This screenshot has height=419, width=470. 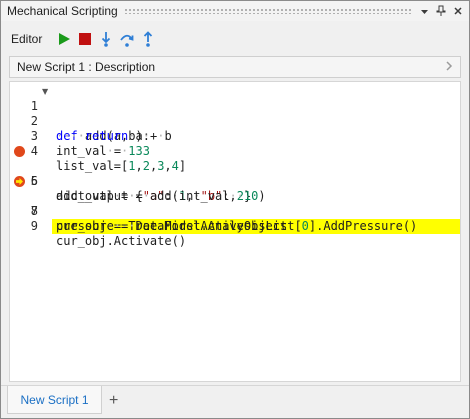 I want to click on step-into-icon, so click(x=106, y=39).